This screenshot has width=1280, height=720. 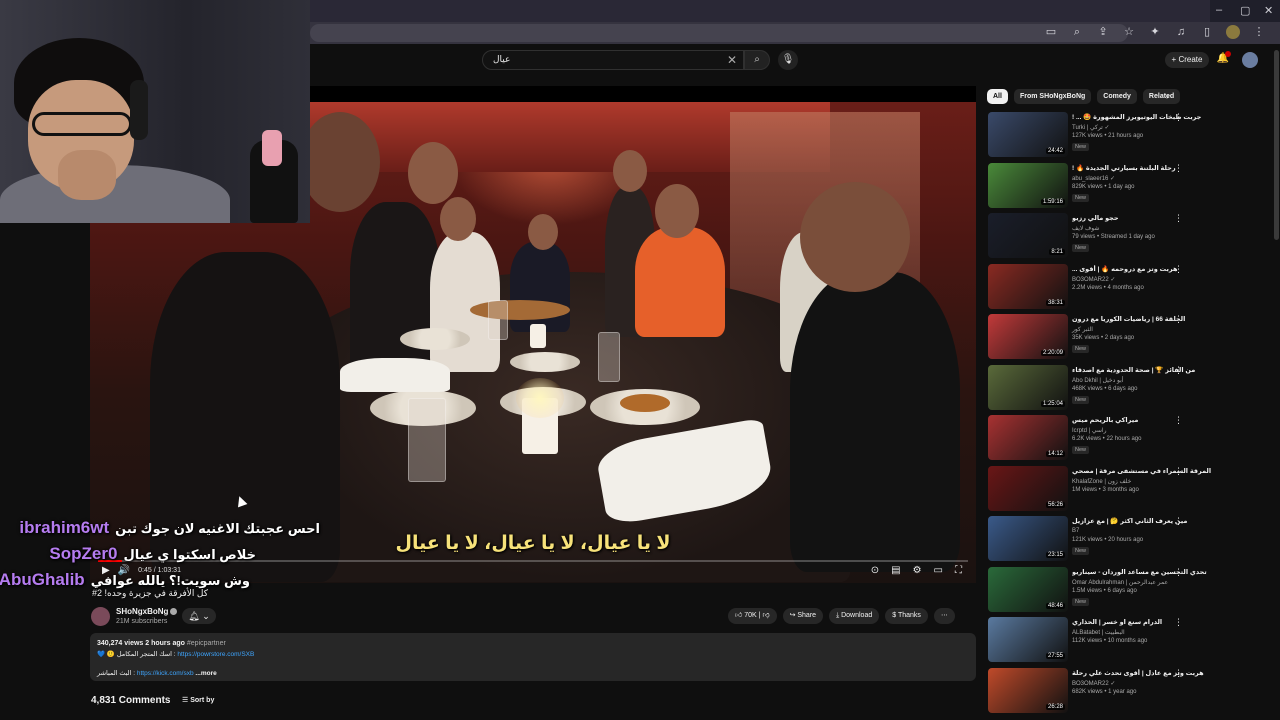 What do you see at coordinates (788, 60) in the screenshot?
I see `voice-search-button: 🎙` at bounding box center [788, 60].